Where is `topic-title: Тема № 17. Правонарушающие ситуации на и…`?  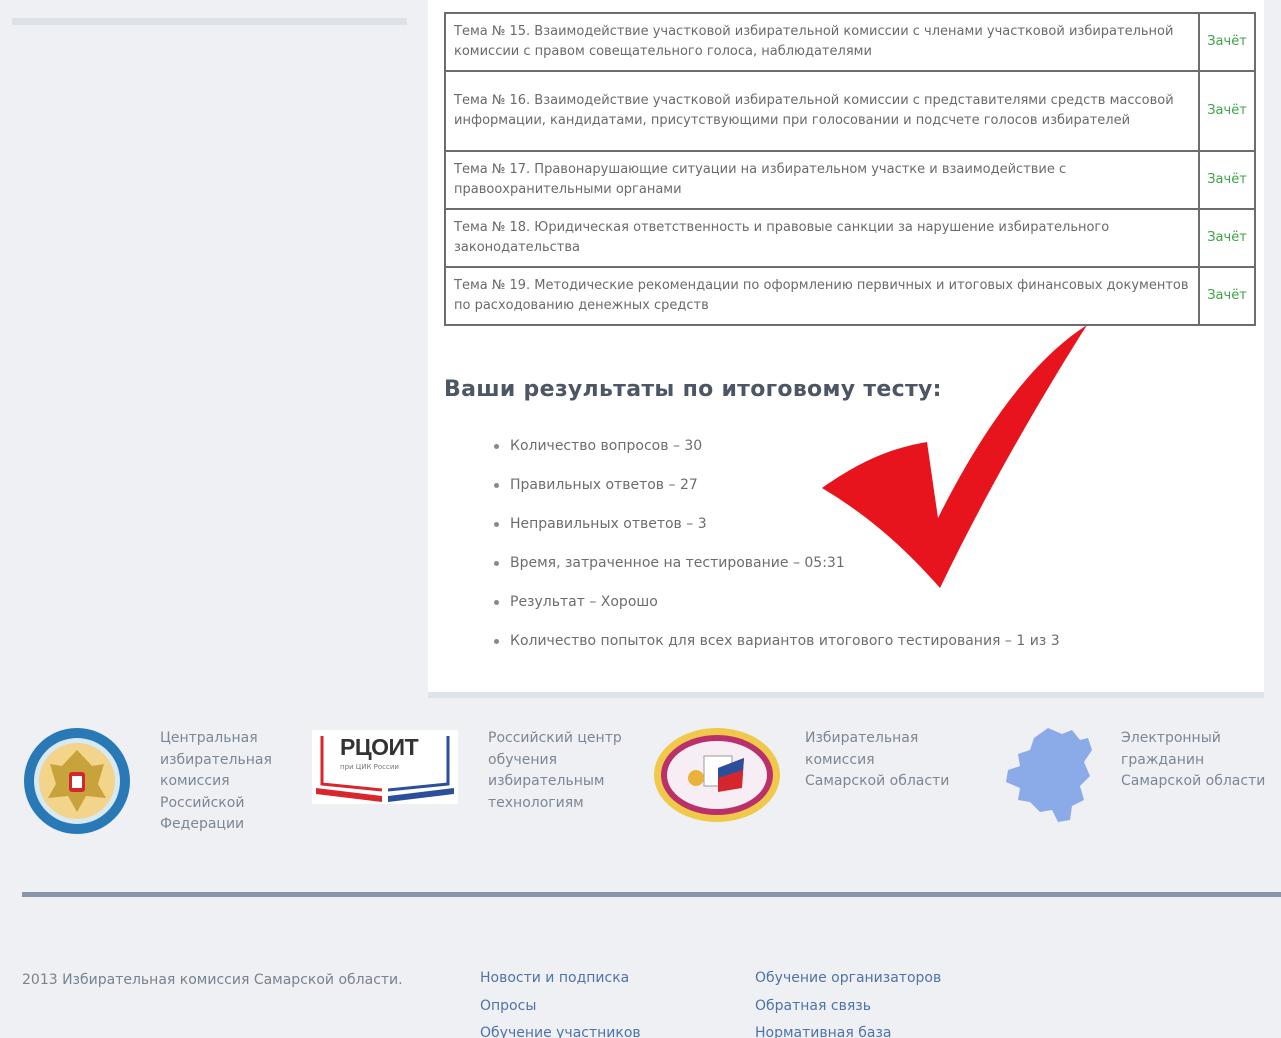
topic-title: Тема № 17. Правонарушающие ситуации на и… is located at coordinates (822, 180).